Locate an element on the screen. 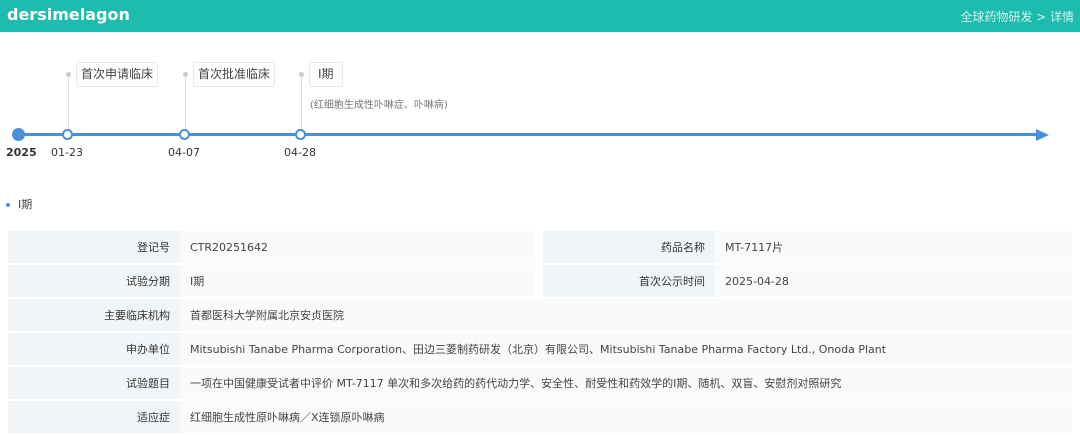 Image resolution: width=1080 pixels, height=435 pixels. timeline-date: 04-07 is located at coordinates (184, 152).